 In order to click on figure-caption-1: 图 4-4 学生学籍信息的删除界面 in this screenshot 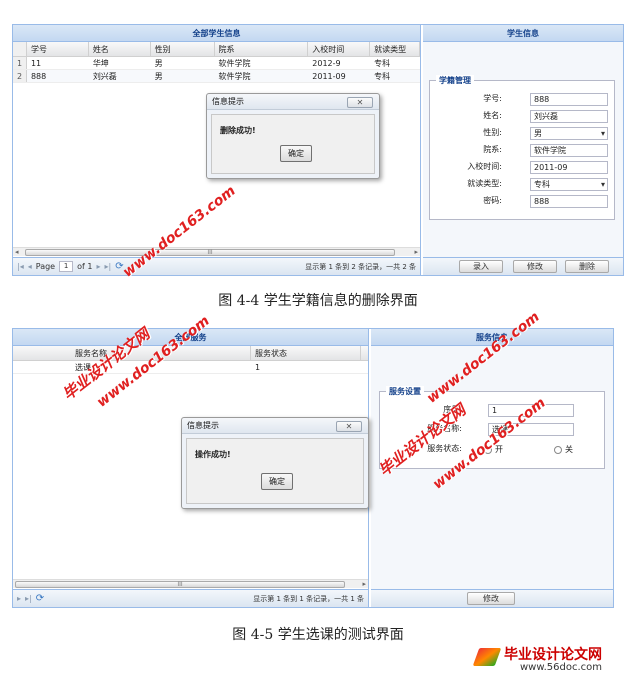, I will do `click(318, 301)`.